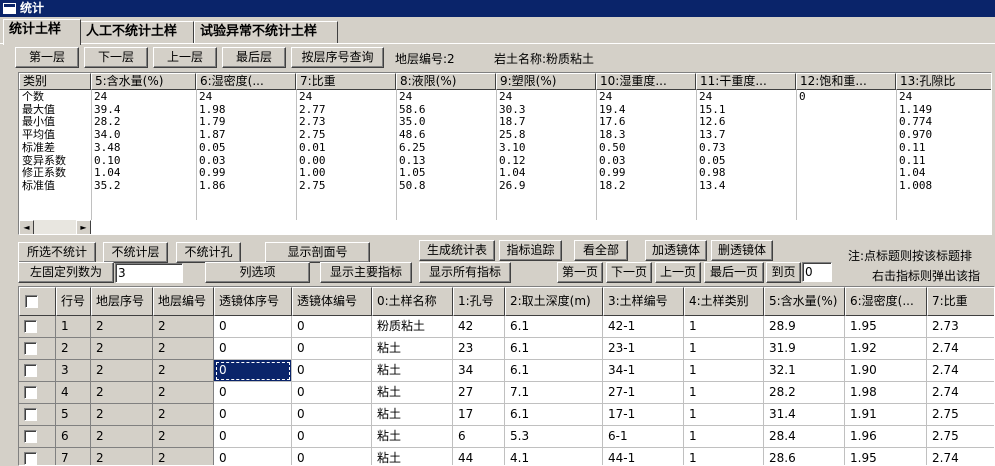 The height and width of the screenshot is (466, 995). I want to click on stats-header-9: 13:孔隙比, so click(943, 81).